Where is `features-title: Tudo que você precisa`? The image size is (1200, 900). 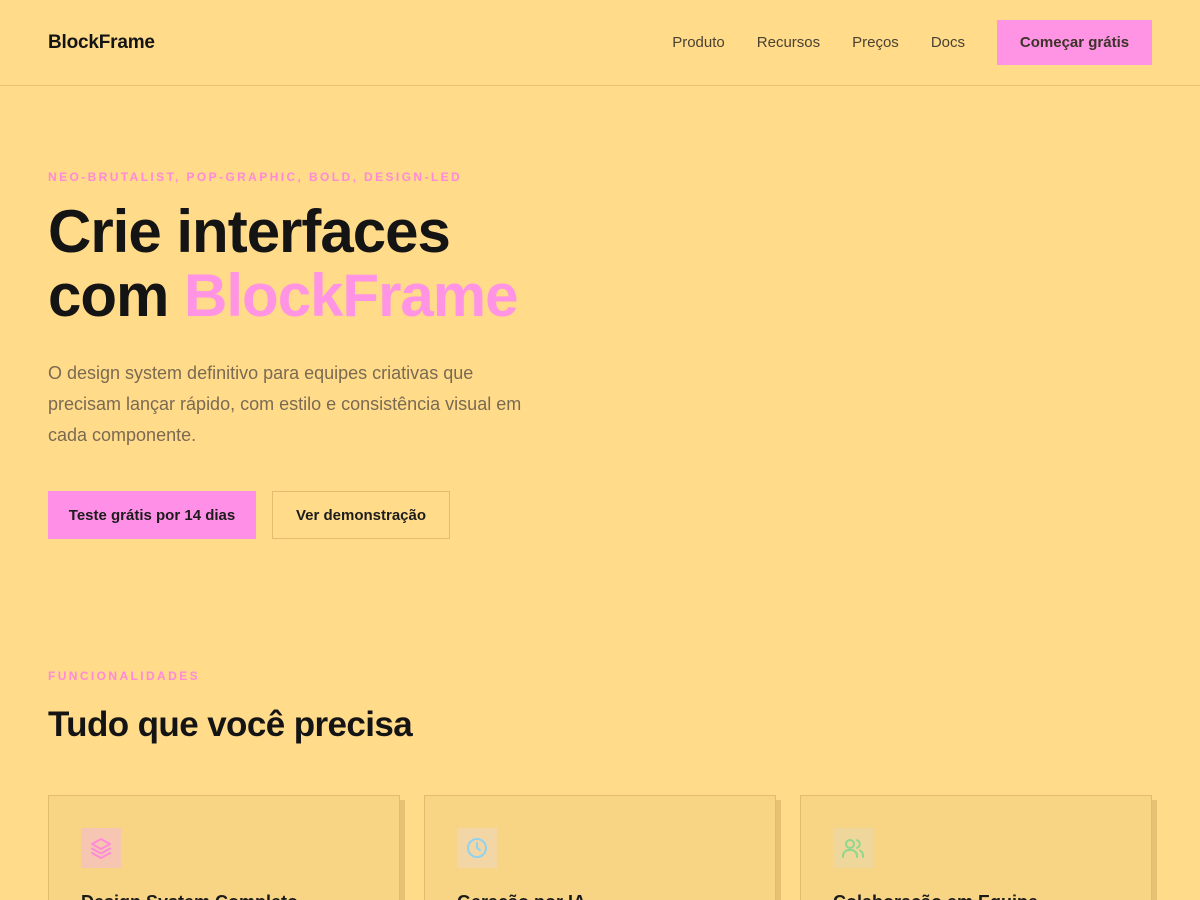 features-title: Tudo que você precisa is located at coordinates (230, 724).